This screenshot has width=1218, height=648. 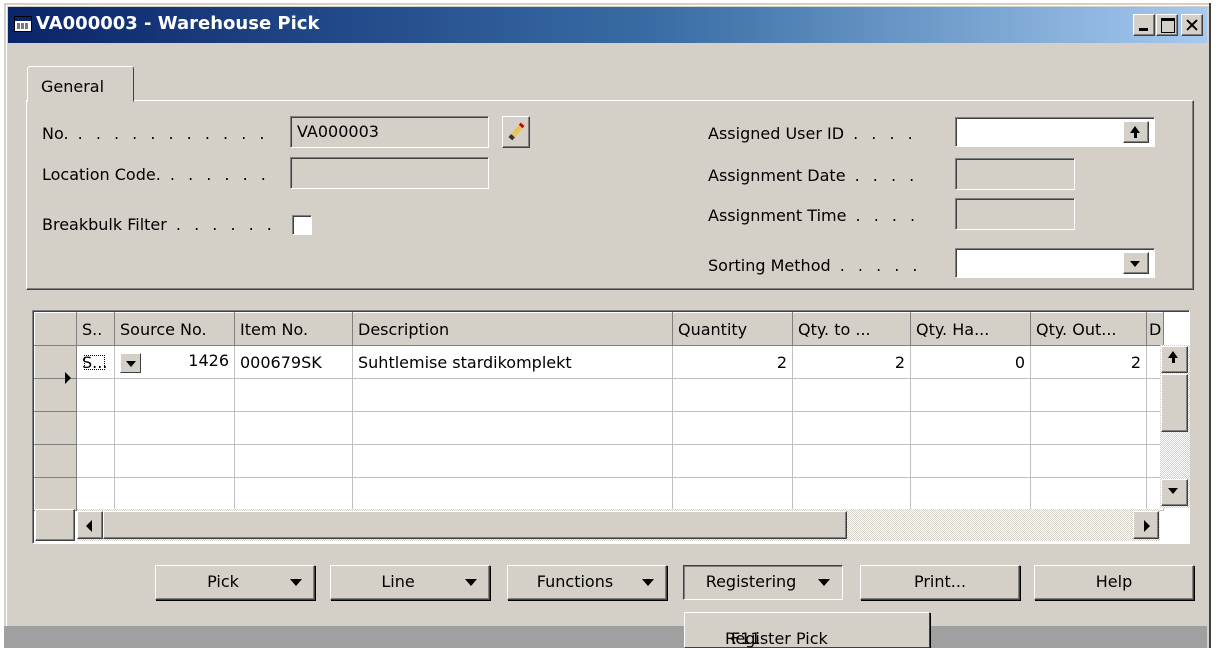 I want to click on grid-corner-left, so click(x=55, y=525).